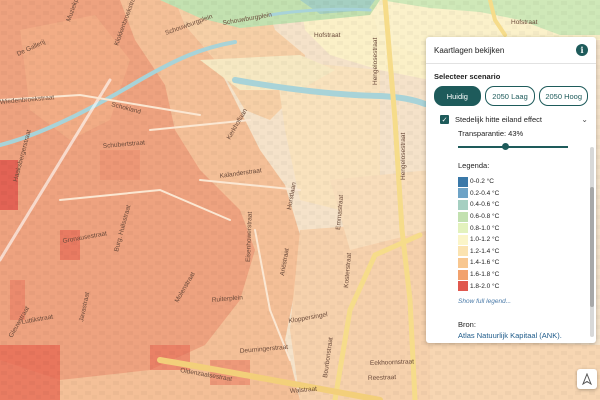  What do you see at coordinates (485, 286) in the screenshot?
I see `legend-label: 1.8-2.0 °C` at bounding box center [485, 286].